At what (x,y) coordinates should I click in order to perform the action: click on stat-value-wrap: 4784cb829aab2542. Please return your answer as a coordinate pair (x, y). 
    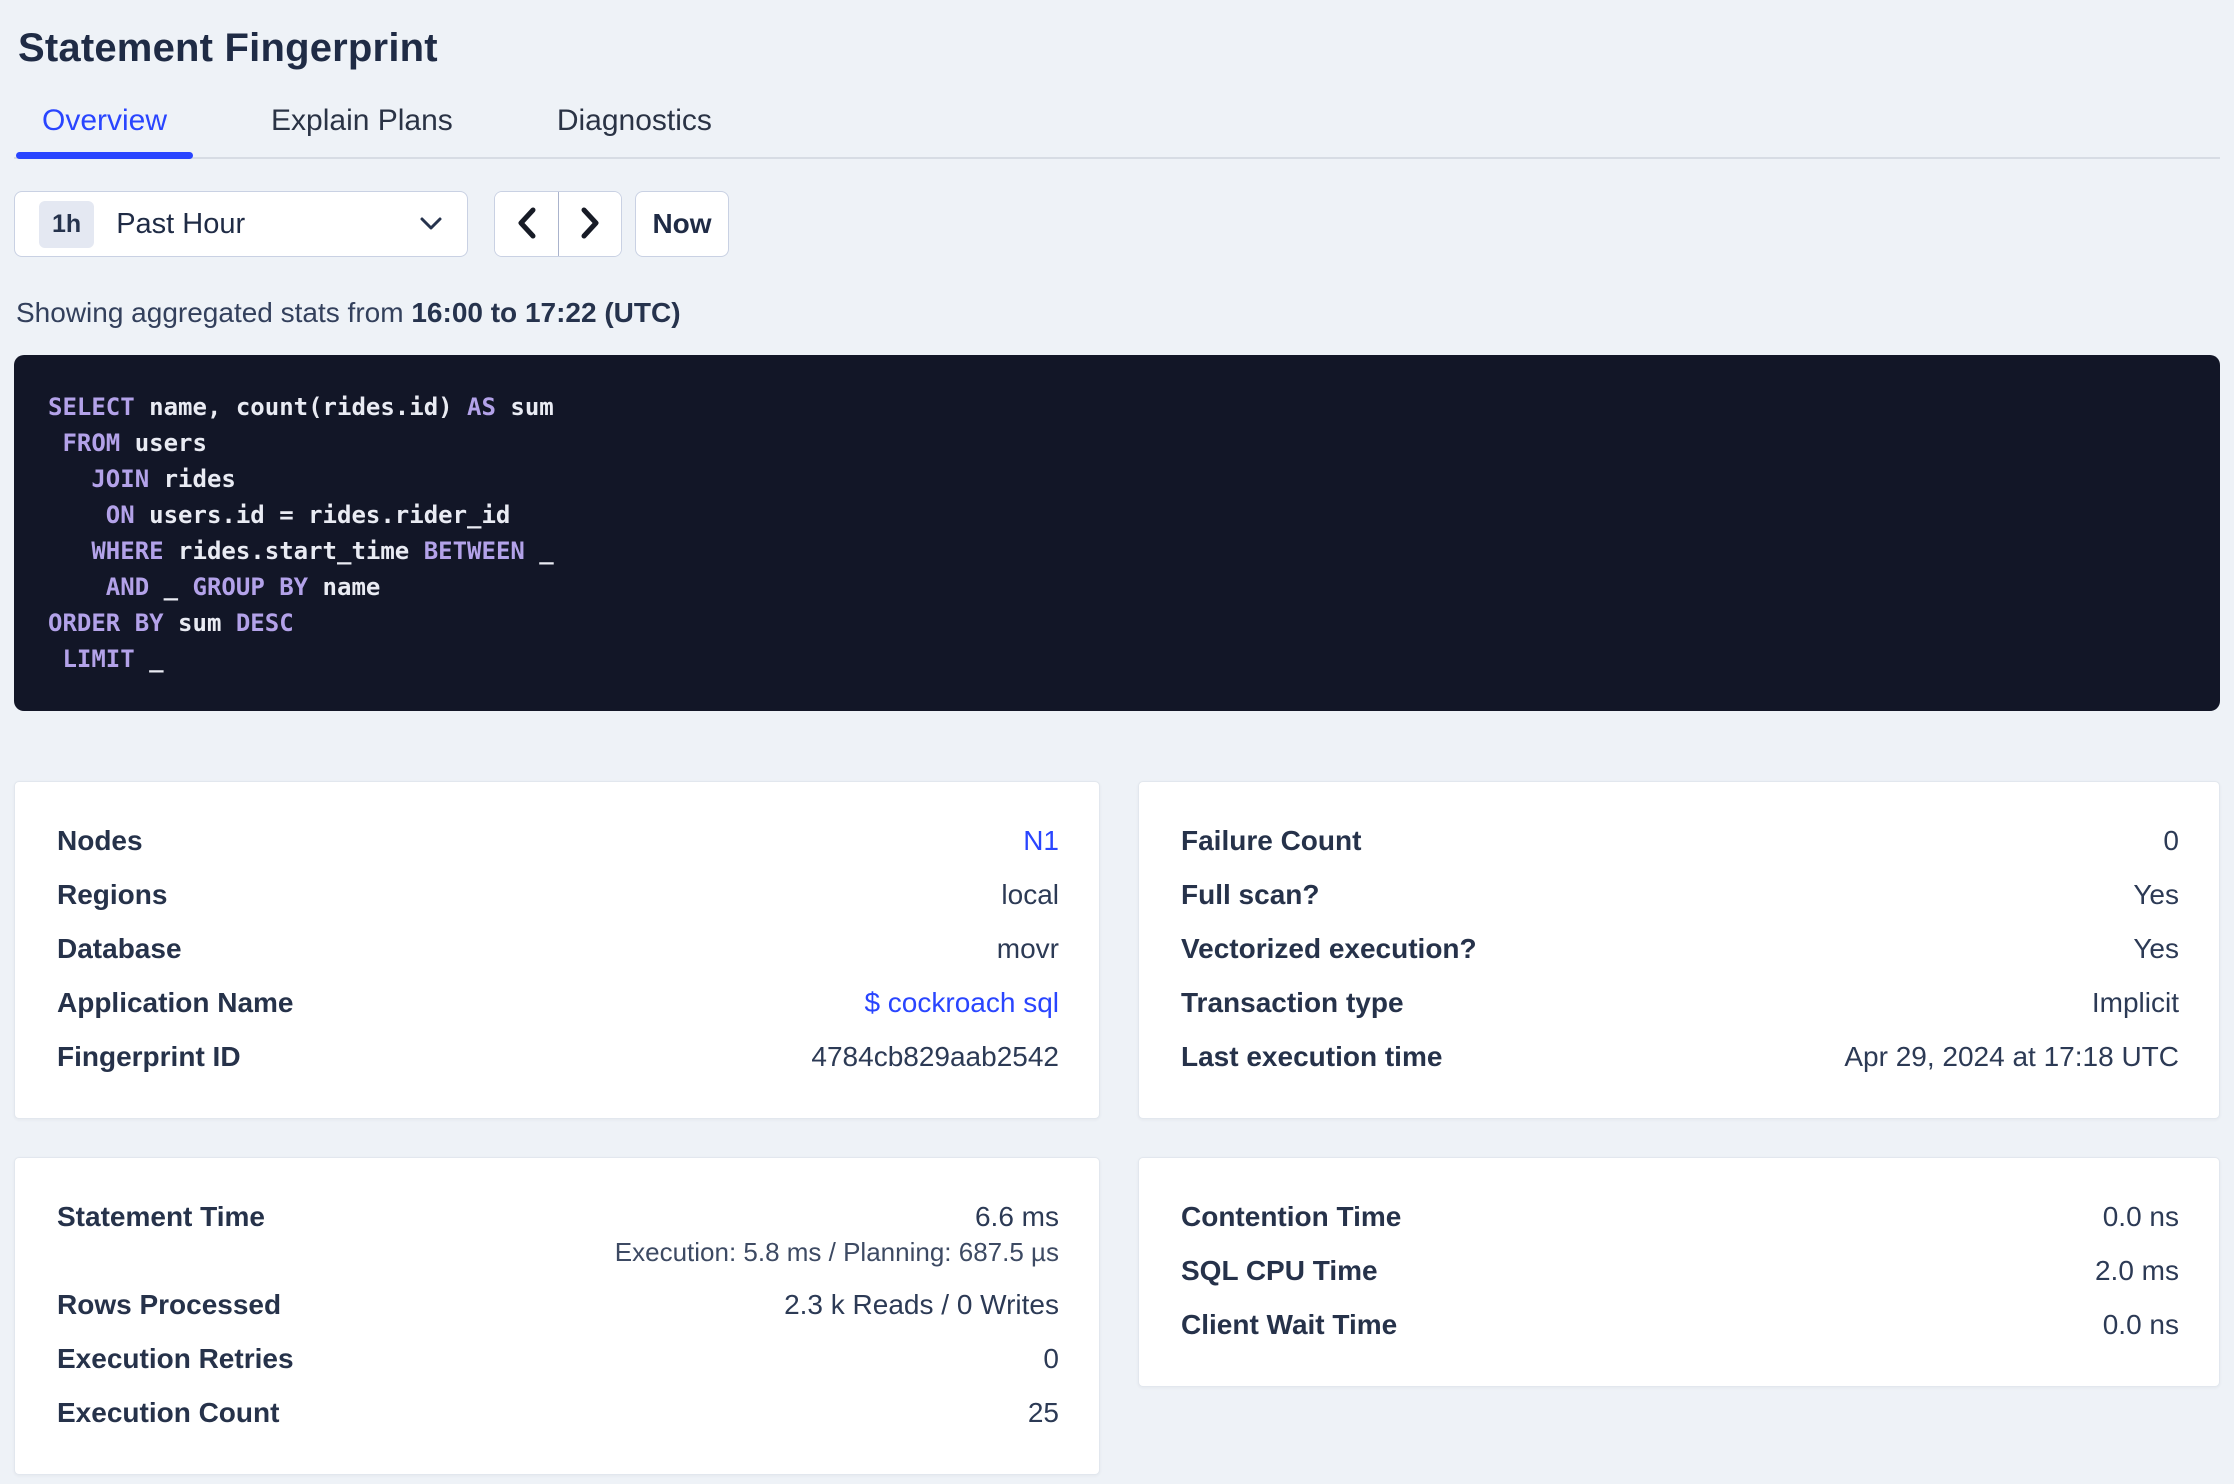
    Looking at the image, I should click on (935, 1057).